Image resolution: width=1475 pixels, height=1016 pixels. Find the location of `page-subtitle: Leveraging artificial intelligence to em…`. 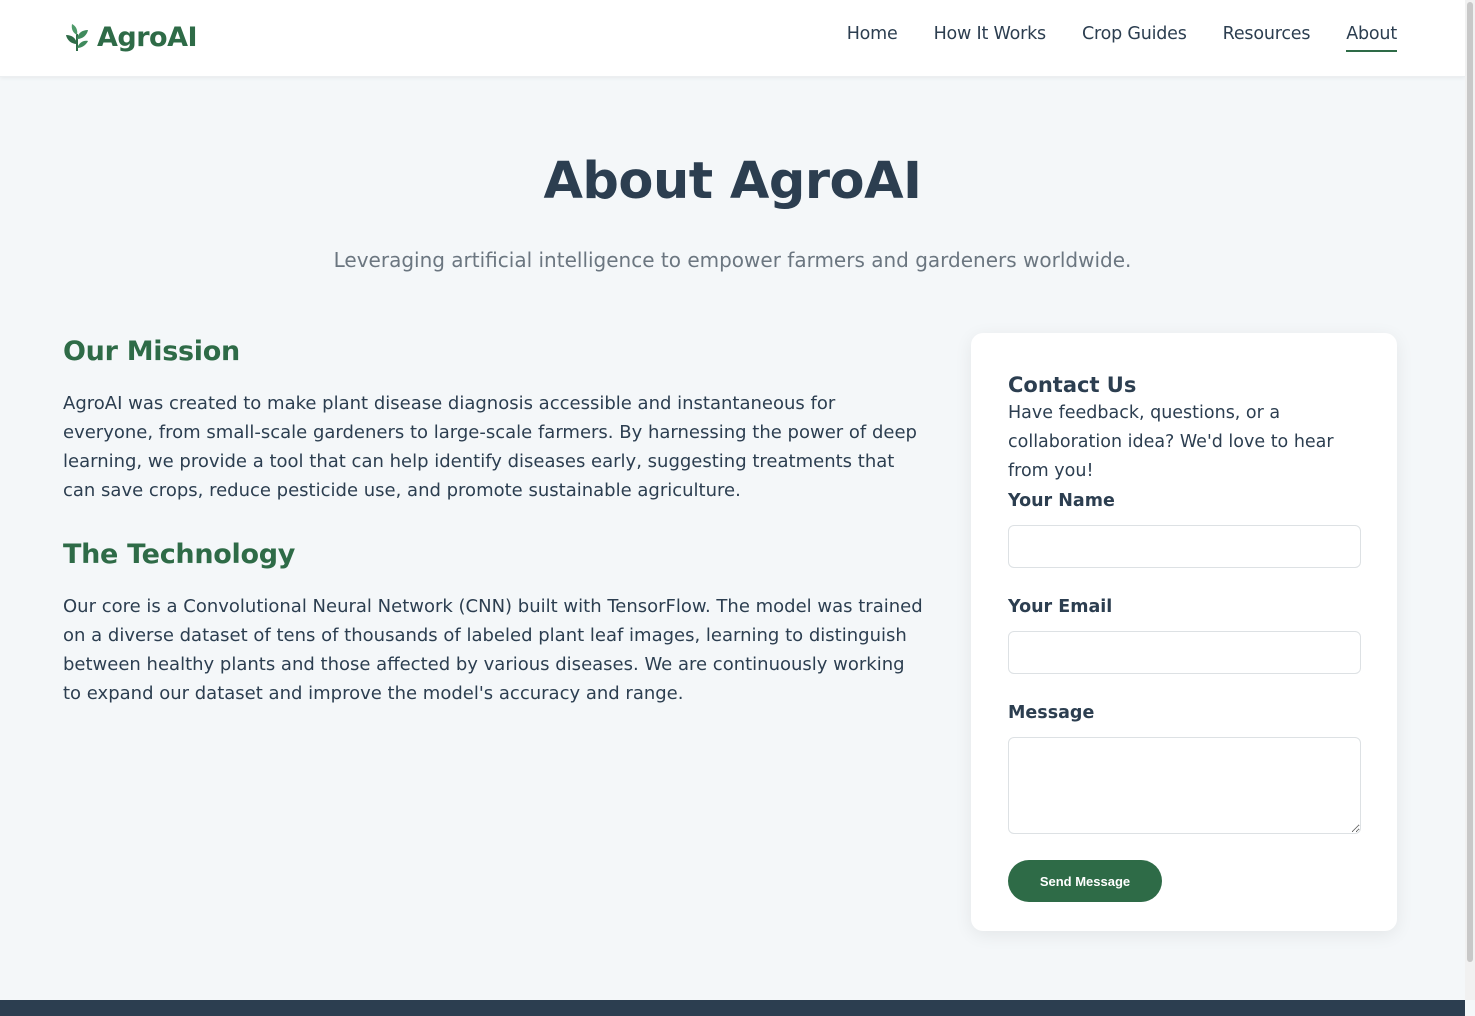

page-subtitle: Leveraging artificial intelligence to em… is located at coordinates (732, 260).